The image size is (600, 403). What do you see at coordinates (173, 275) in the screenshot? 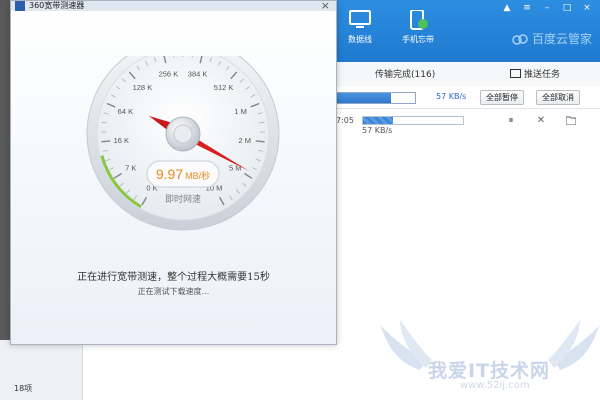
I see `status-main-text: 正在进行宽带测速，整个过程大概需要15秒` at bounding box center [173, 275].